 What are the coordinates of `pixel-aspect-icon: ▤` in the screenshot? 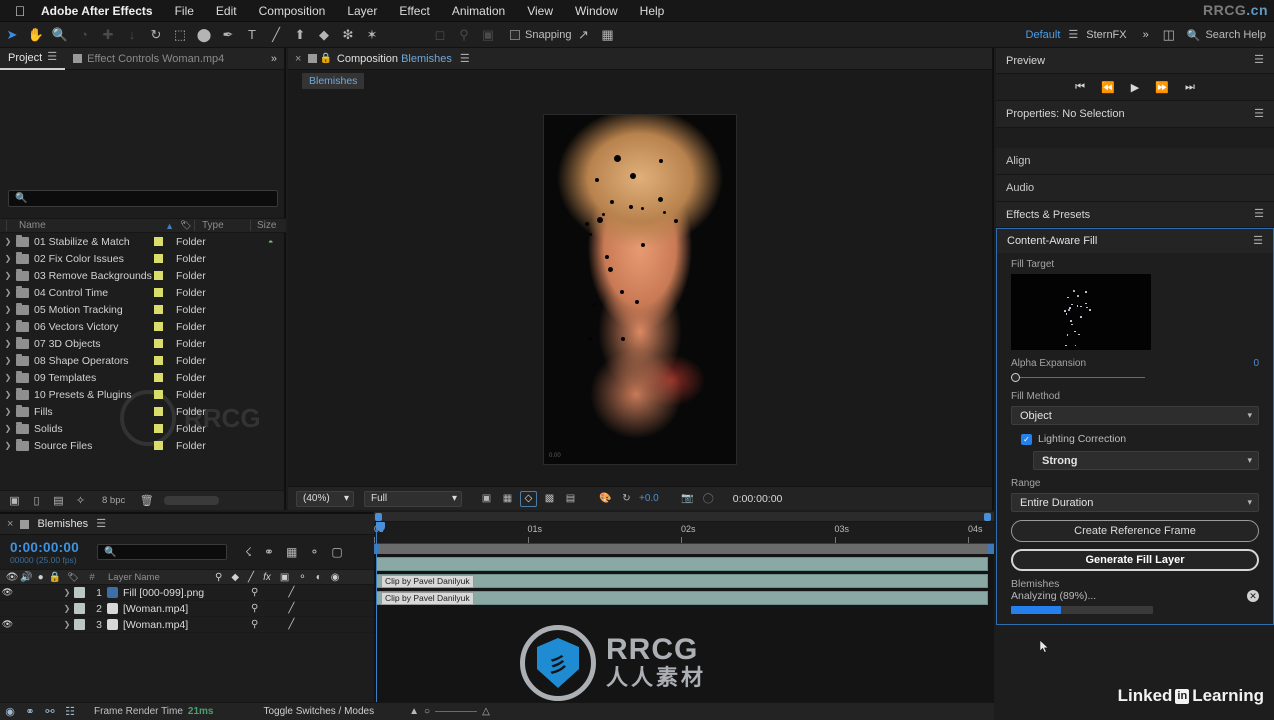 It's located at (570, 499).